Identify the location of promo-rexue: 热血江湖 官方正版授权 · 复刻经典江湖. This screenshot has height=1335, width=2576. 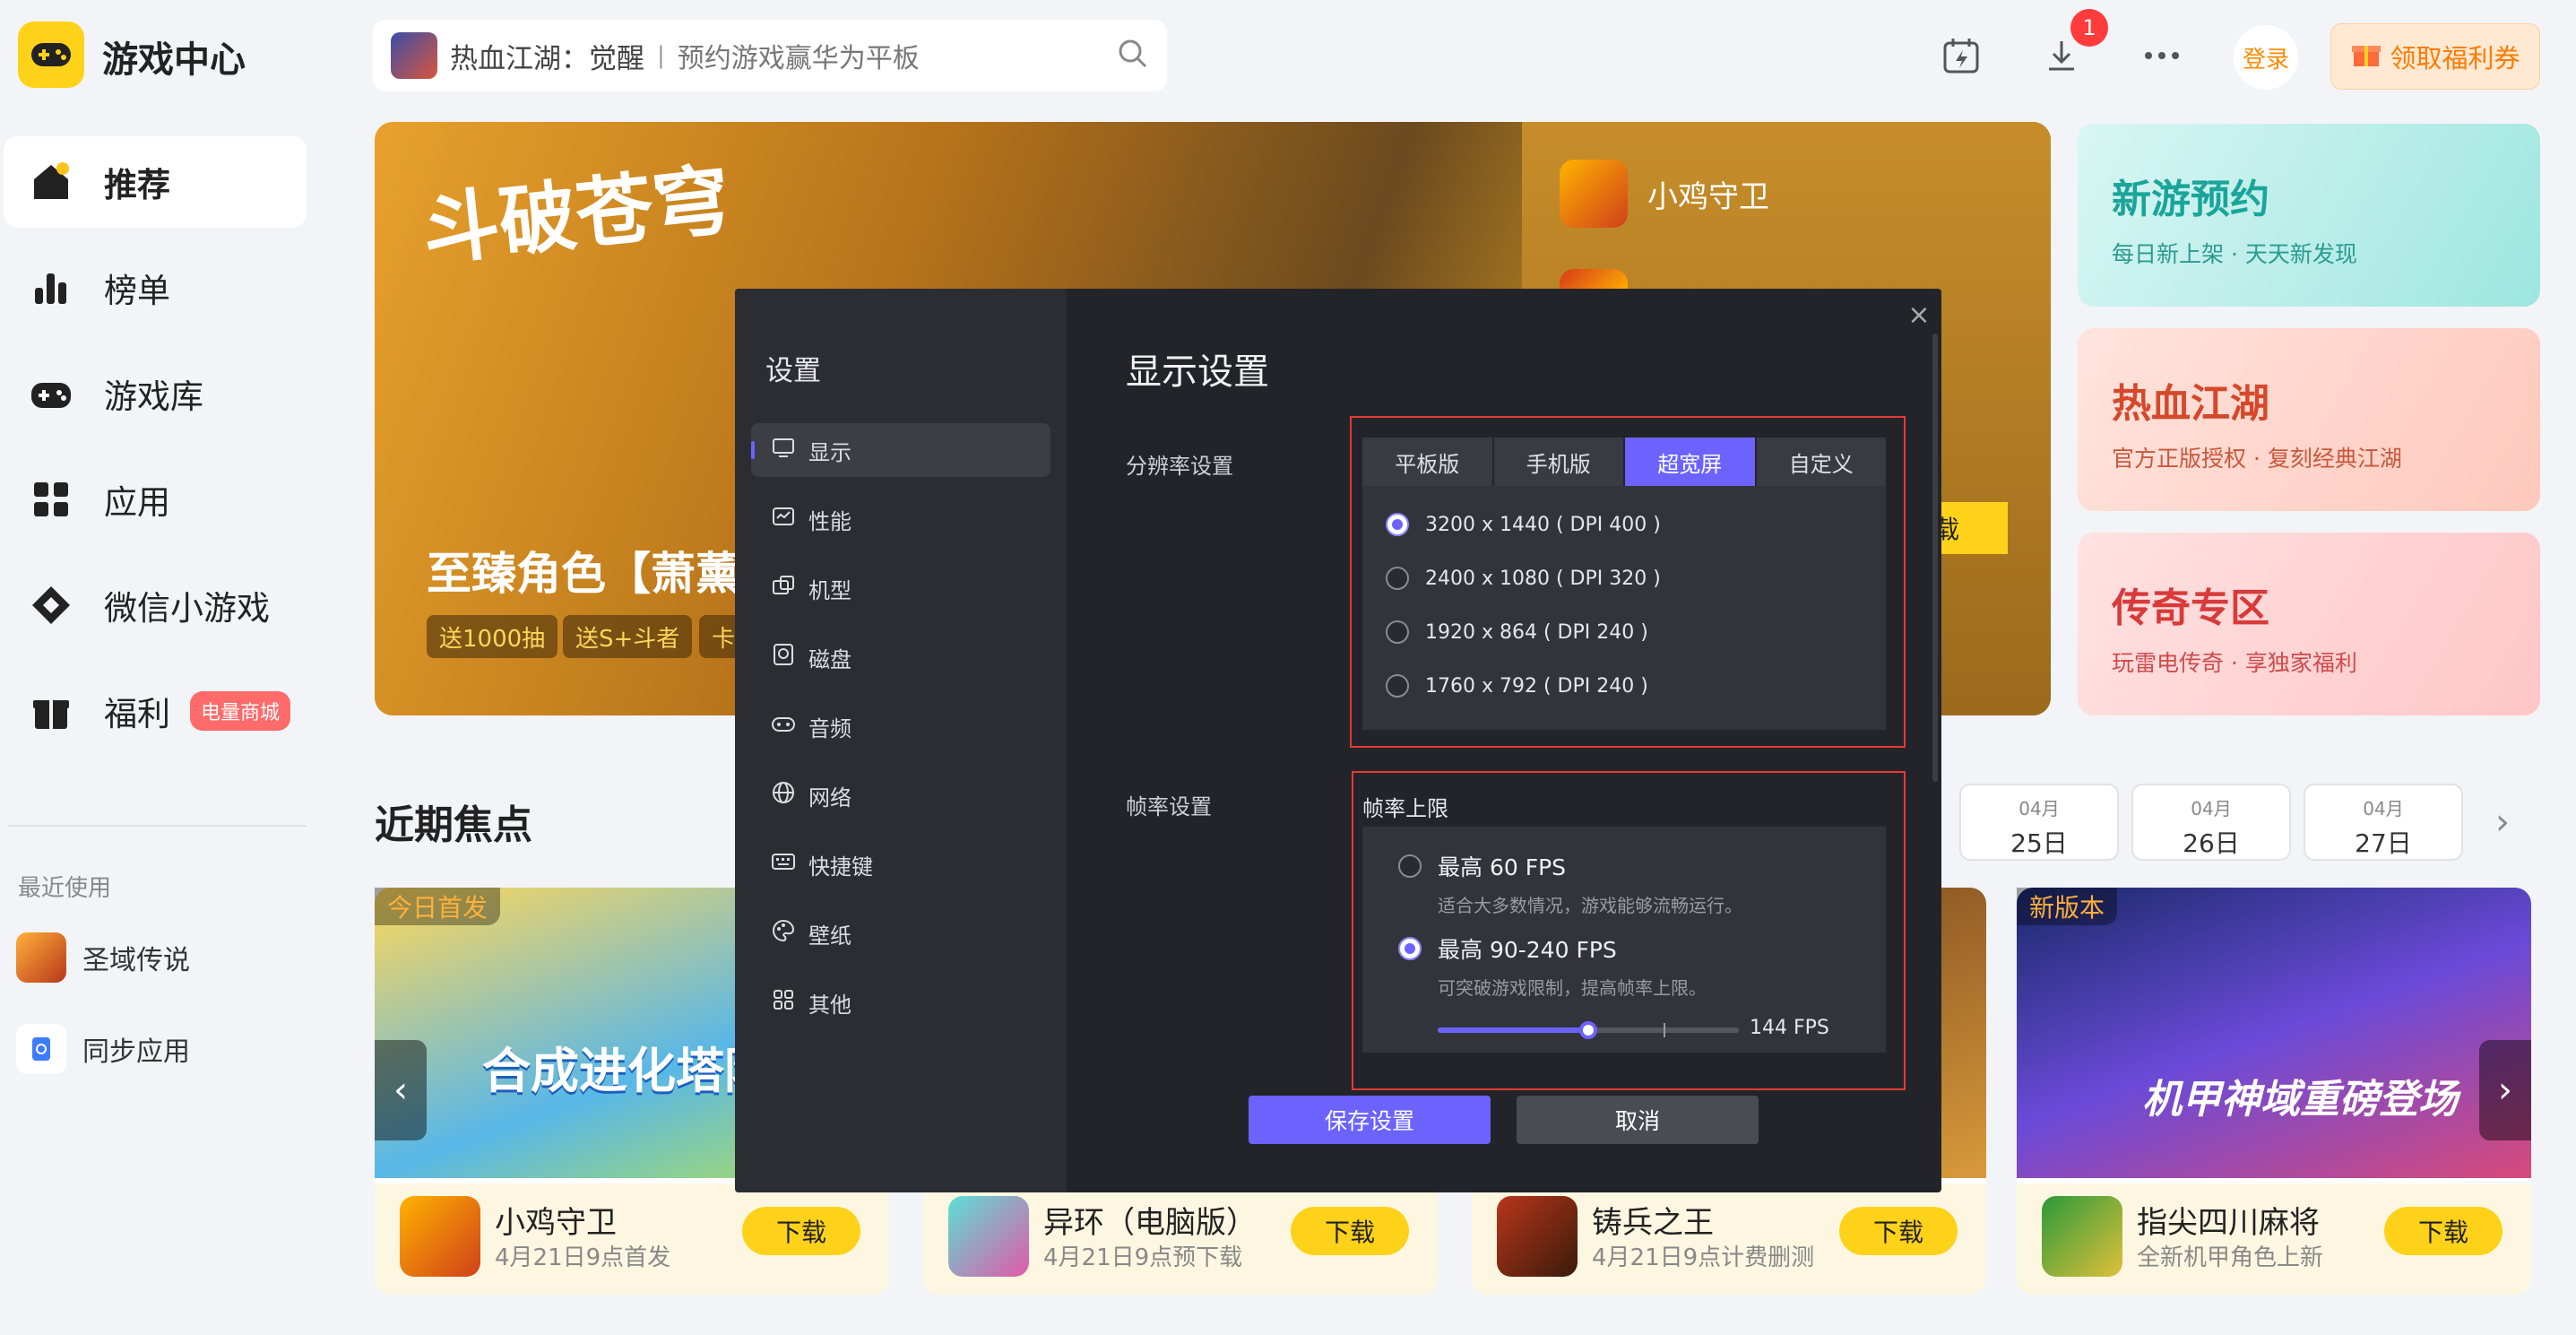
(2309, 419).